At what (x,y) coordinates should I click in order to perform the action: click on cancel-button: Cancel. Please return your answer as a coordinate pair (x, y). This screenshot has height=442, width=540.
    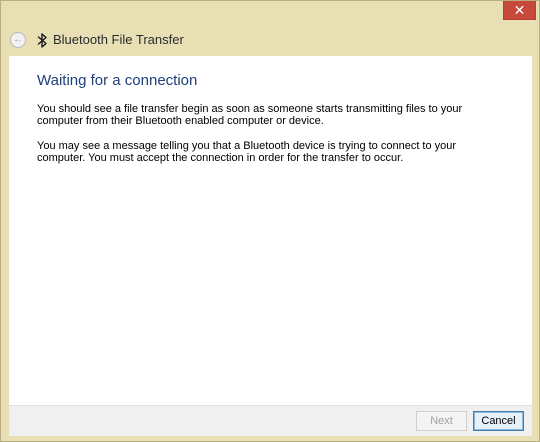
    Looking at the image, I should click on (498, 421).